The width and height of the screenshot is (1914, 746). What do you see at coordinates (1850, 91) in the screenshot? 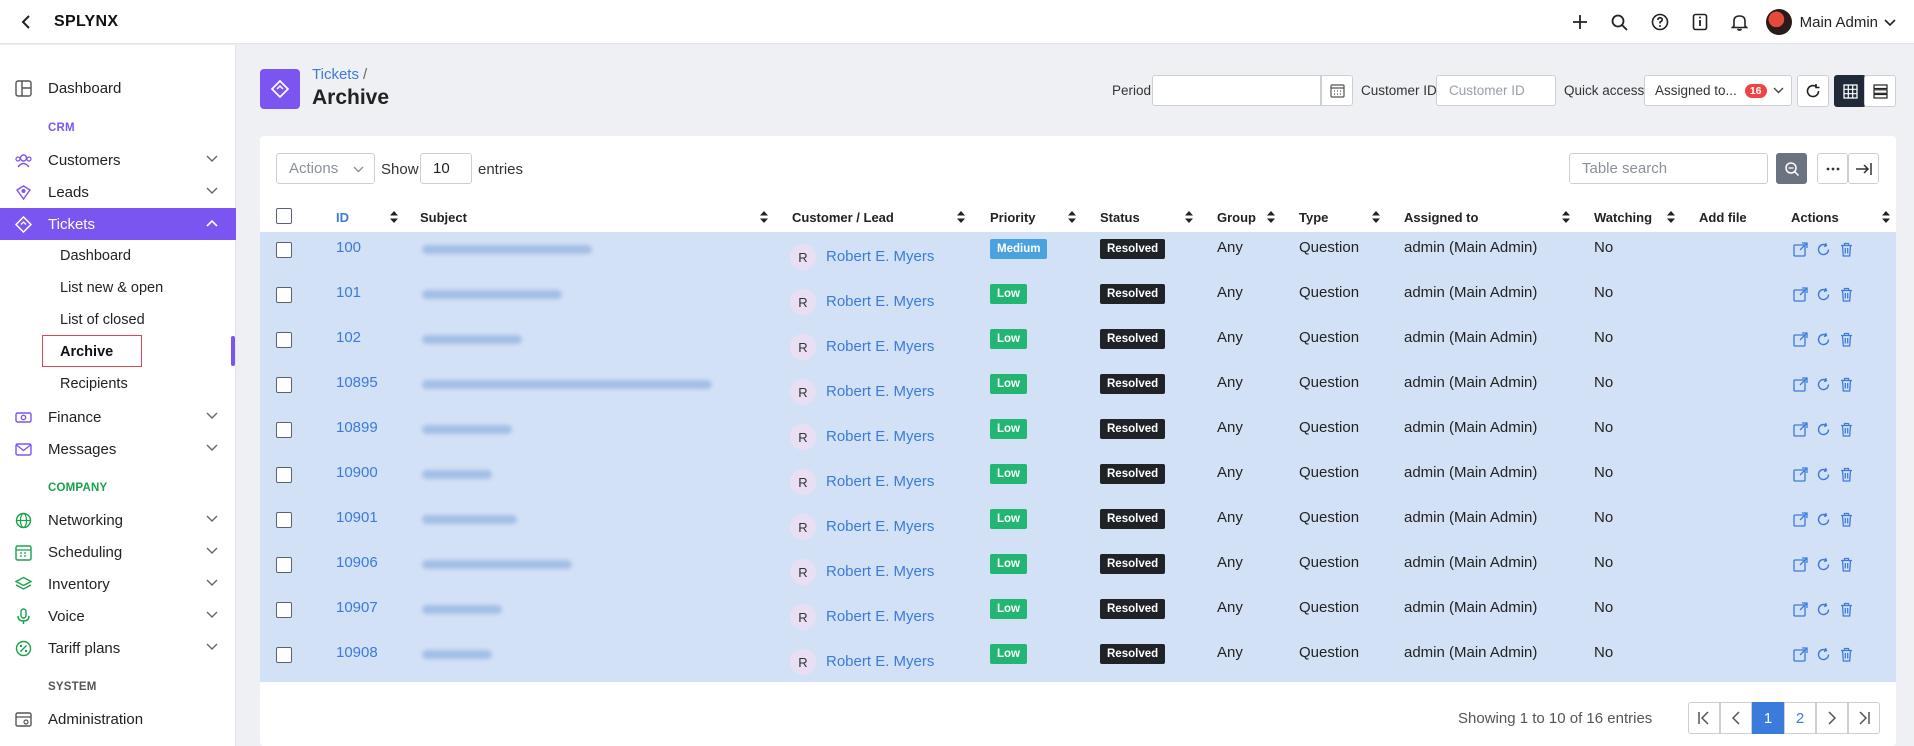
I see `grid-view-button` at bounding box center [1850, 91].